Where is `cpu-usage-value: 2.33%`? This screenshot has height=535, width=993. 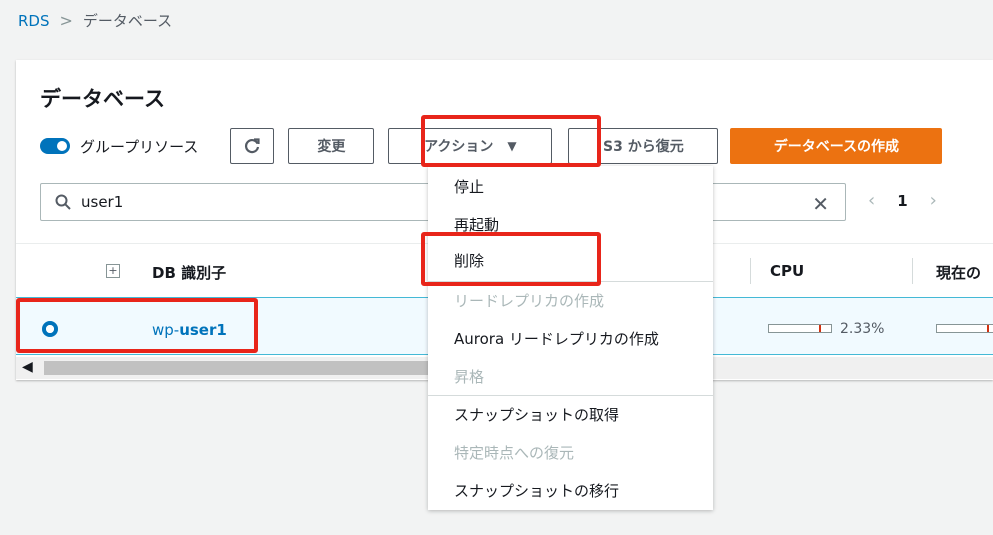
cpu-usage-value: 2.33% is located at coordinates (862, 329).